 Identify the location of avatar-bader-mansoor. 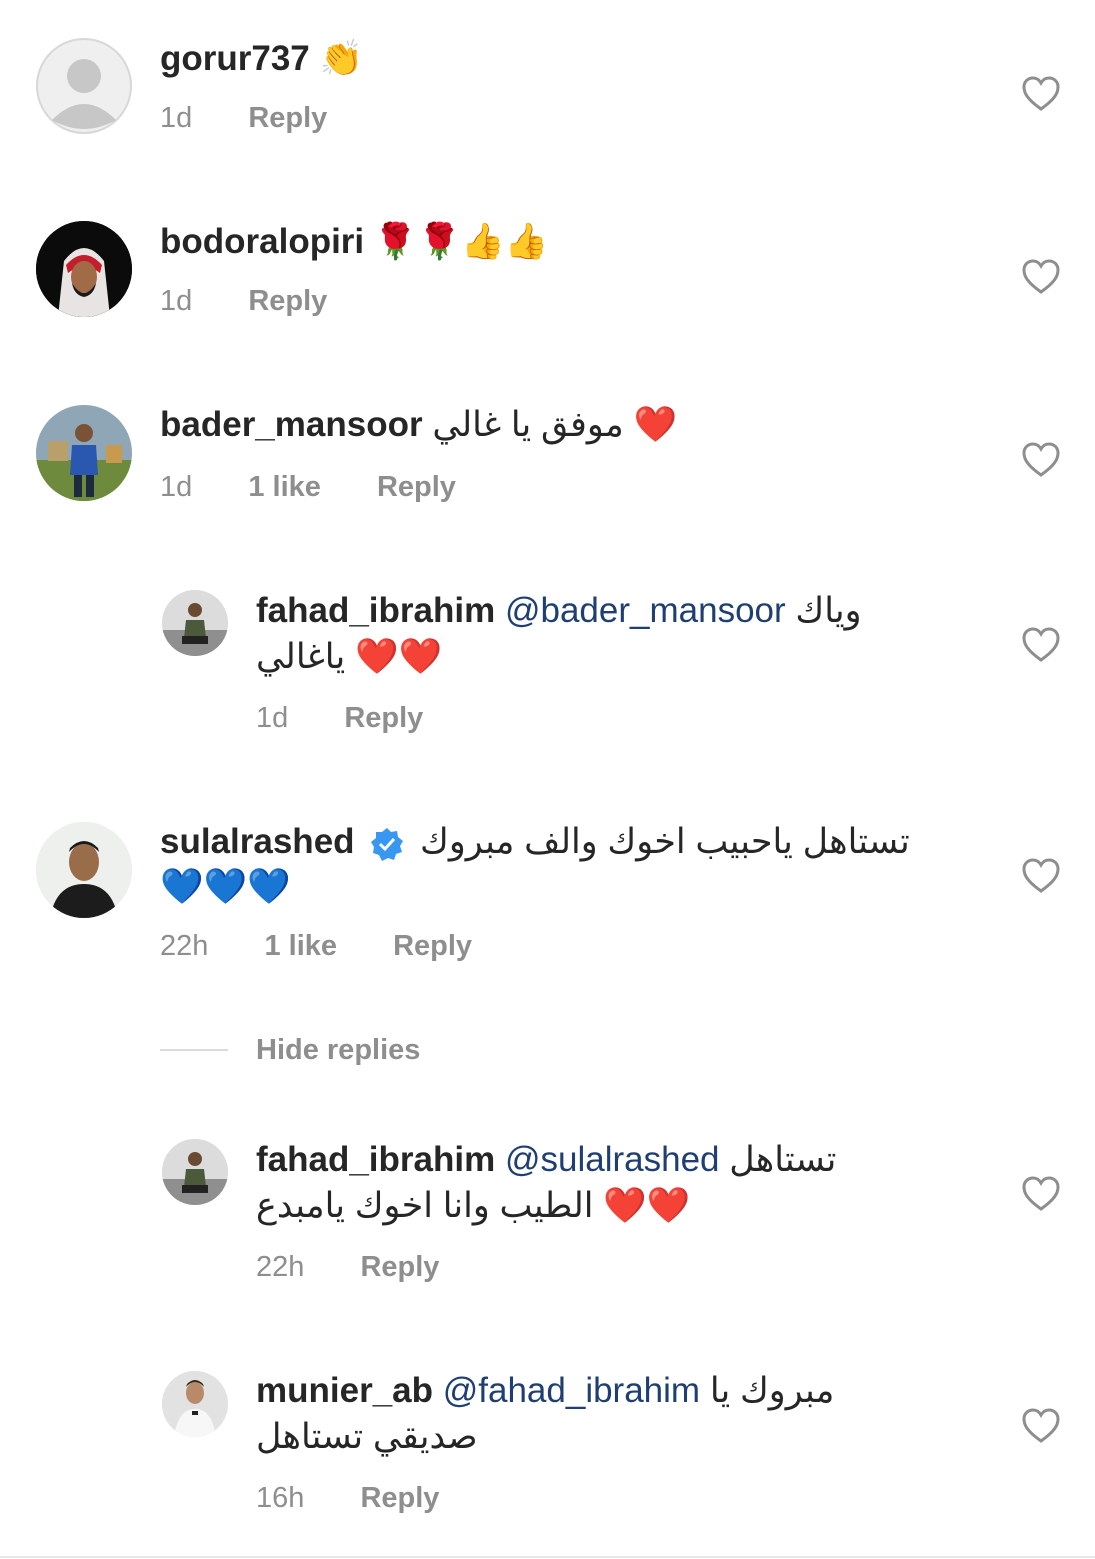
(84, 453).